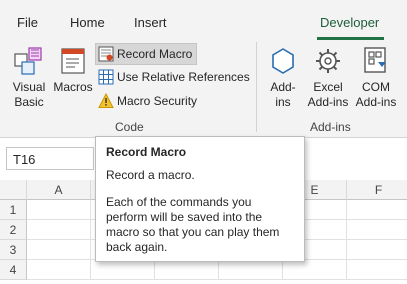 This screenshot has width=407, height=284. I want to click on warning-icon, so click(106, 100).